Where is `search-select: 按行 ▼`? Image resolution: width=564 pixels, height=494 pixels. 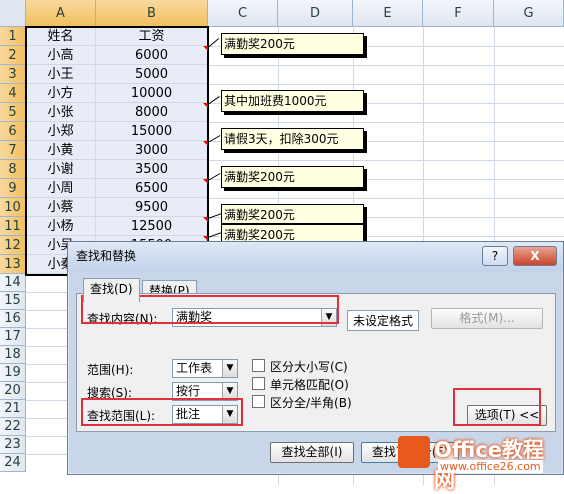 search-select: 按行 ▼ is located at coordinates (205, 391).